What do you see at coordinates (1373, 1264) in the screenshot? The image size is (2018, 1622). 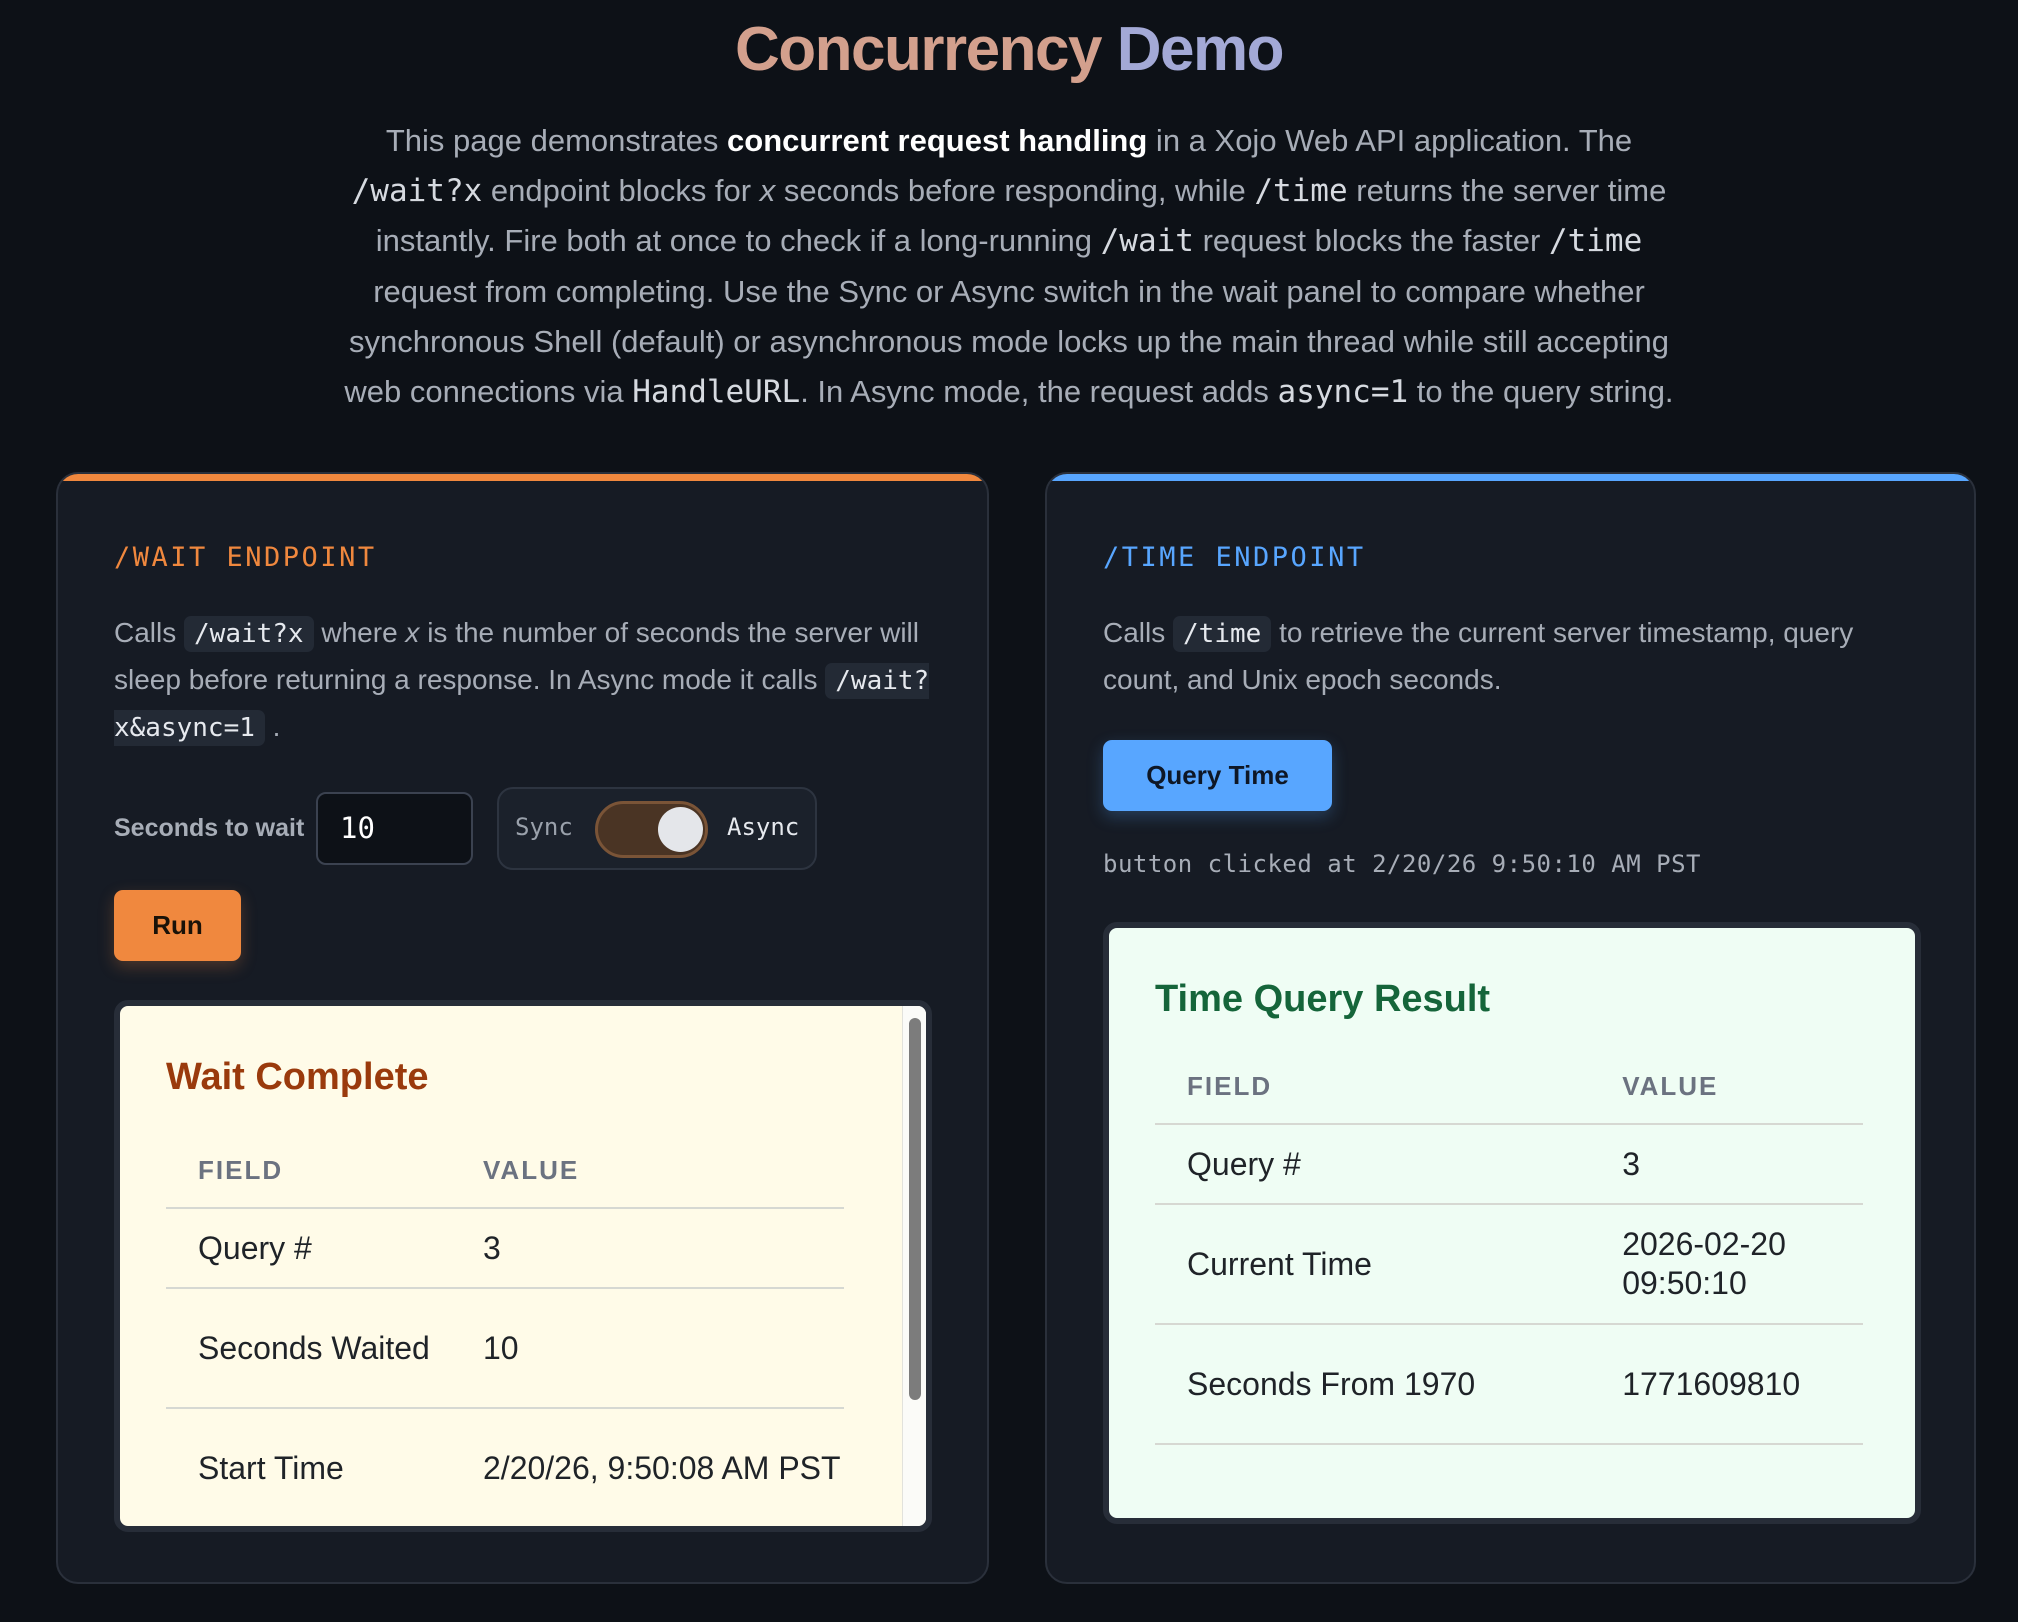 I see `field-cell: Current Time` at bounding box center [1373, 1264].